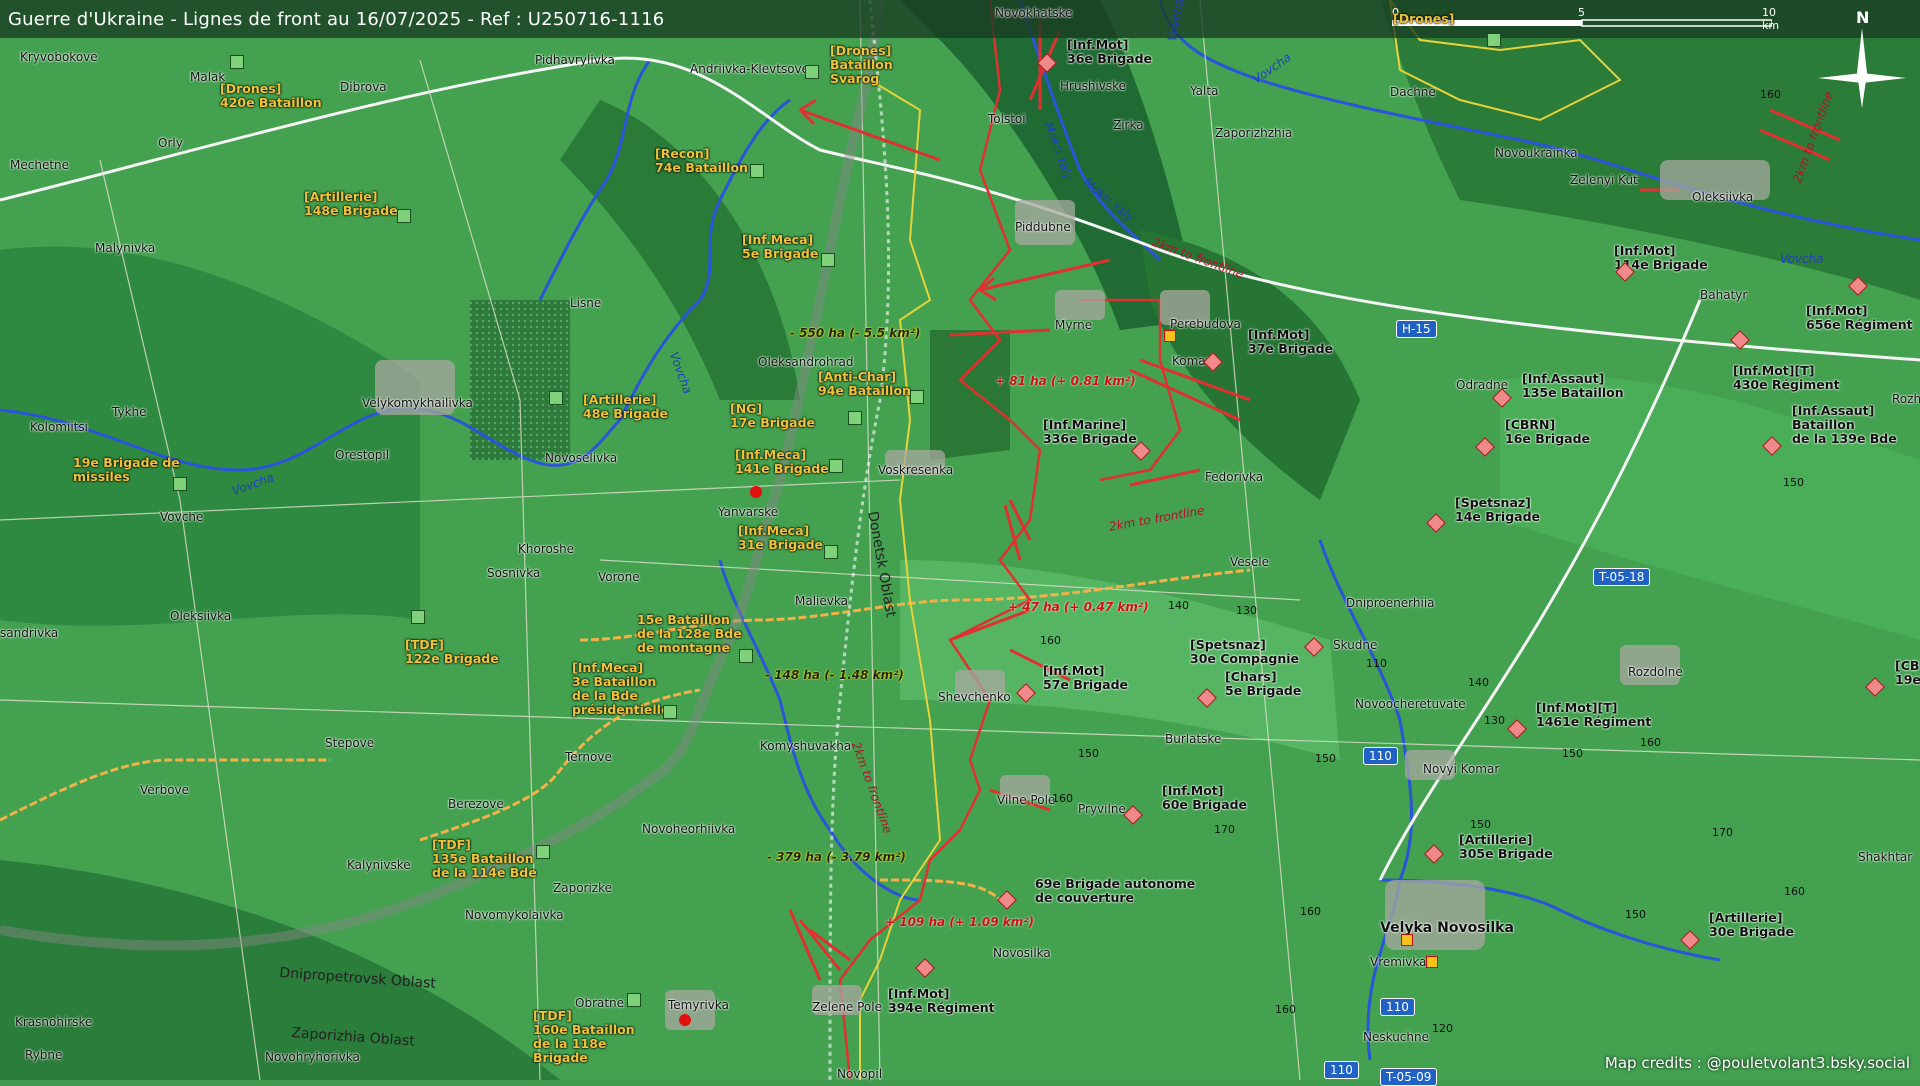 Image resolution: width=1920 pixels, height=1086 pixels. Describe the element at coordinates (1398, 962) in the screenshot. I see `place-label: Vremivka` at that location.